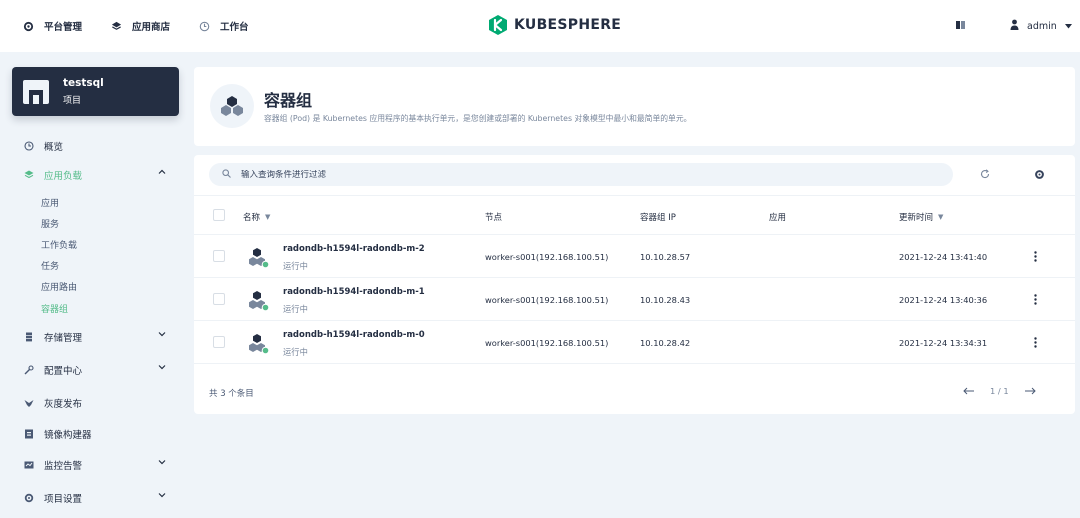 The width and height of the screenshot is (1080, 518). Describe the element at coordinates (960, 25) in the screenshot. I see `document-icon` at that location.